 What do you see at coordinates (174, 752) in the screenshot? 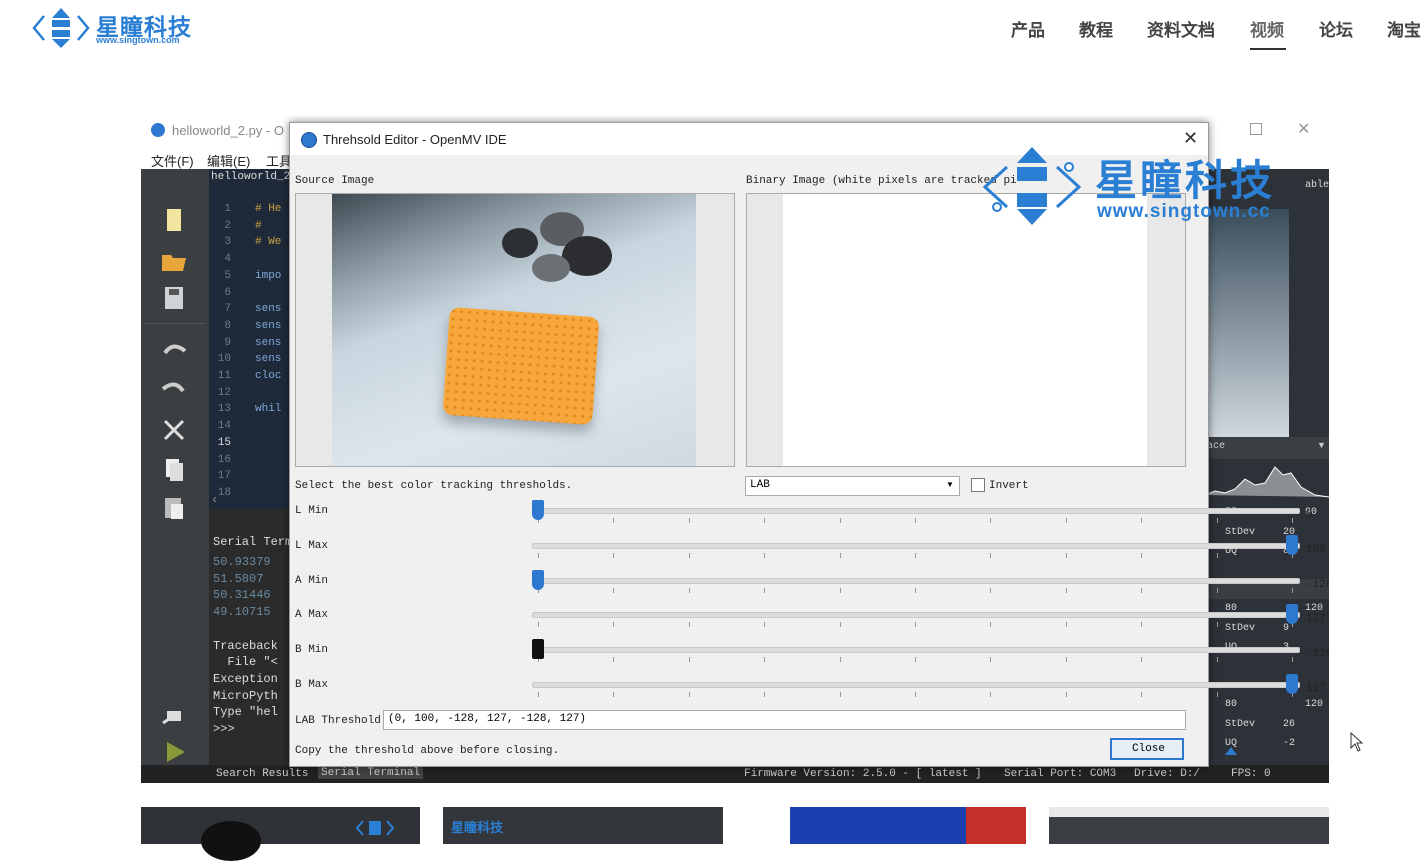
I see `run-icon` at bounding box center [174, 752].